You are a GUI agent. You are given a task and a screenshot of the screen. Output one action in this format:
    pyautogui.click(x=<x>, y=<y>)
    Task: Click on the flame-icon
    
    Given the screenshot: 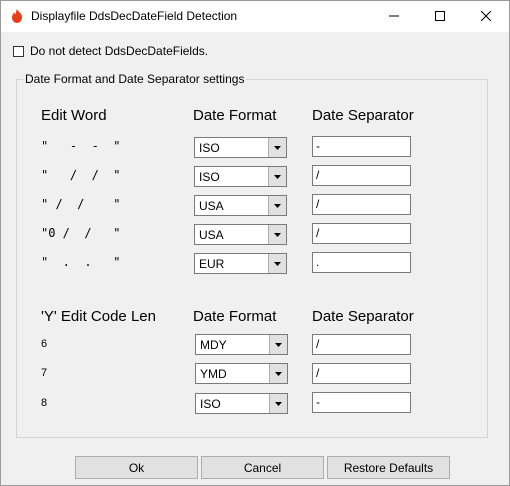 What is the action you would take?
    pyautogui.click(x=17, y=16)
    